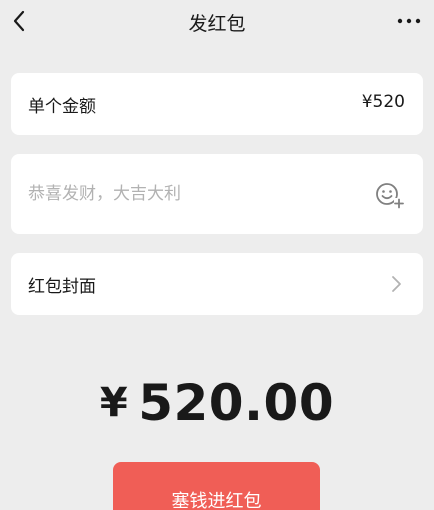 This screenshot has height=510, width=434. What do you see at coordinates (217, 104) in the screenshot?
I see `amount-row: 单个金额 ¥520` at bounding box center [217, 104].